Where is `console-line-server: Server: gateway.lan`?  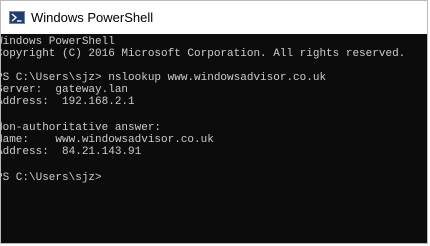
console-line-server: Server: gateway.lan is located at coordinates (65, 90).